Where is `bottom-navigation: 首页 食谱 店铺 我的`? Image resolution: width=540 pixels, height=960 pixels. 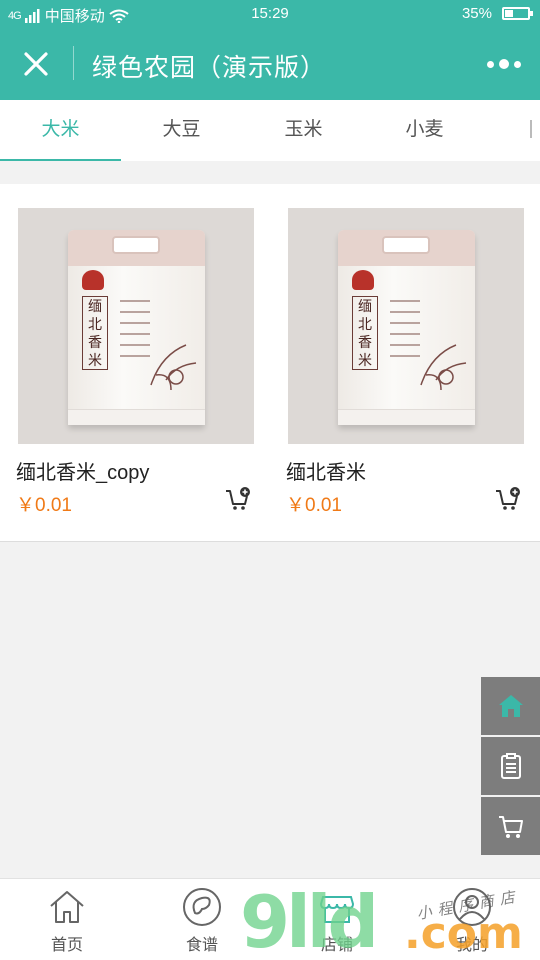 bottom-navigation: 首页 食谱 店铺 我的 is located at coordinates (270, 919).